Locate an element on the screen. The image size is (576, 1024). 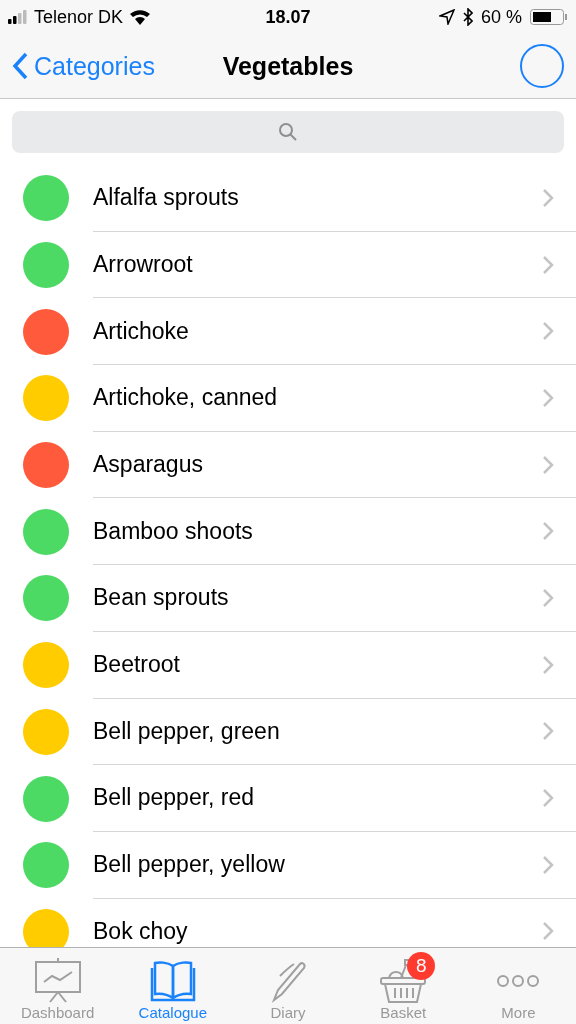
clock-time: 18.07 is located at coordinates (288, 16).